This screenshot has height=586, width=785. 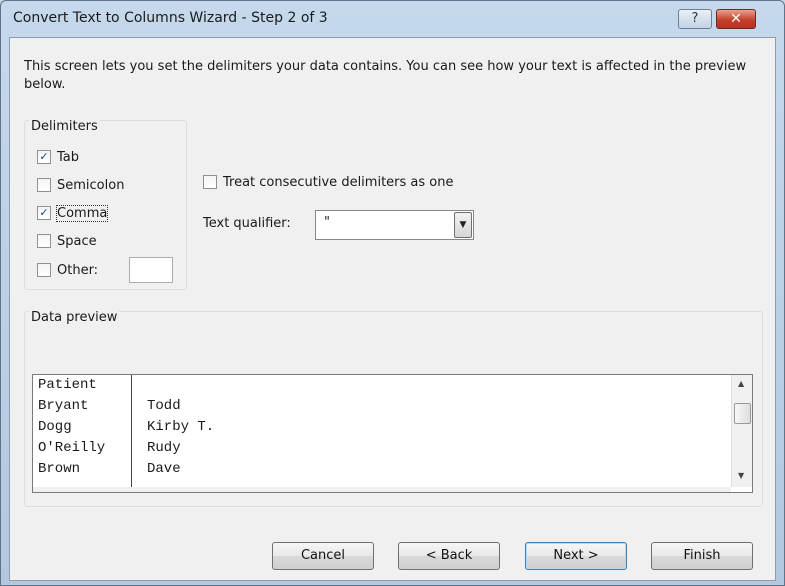 What do you see at coordinates (716, 491) in the screenshot?
I see `scroll-right-arrow-icon: ▶` at bounding box center [716, 491].